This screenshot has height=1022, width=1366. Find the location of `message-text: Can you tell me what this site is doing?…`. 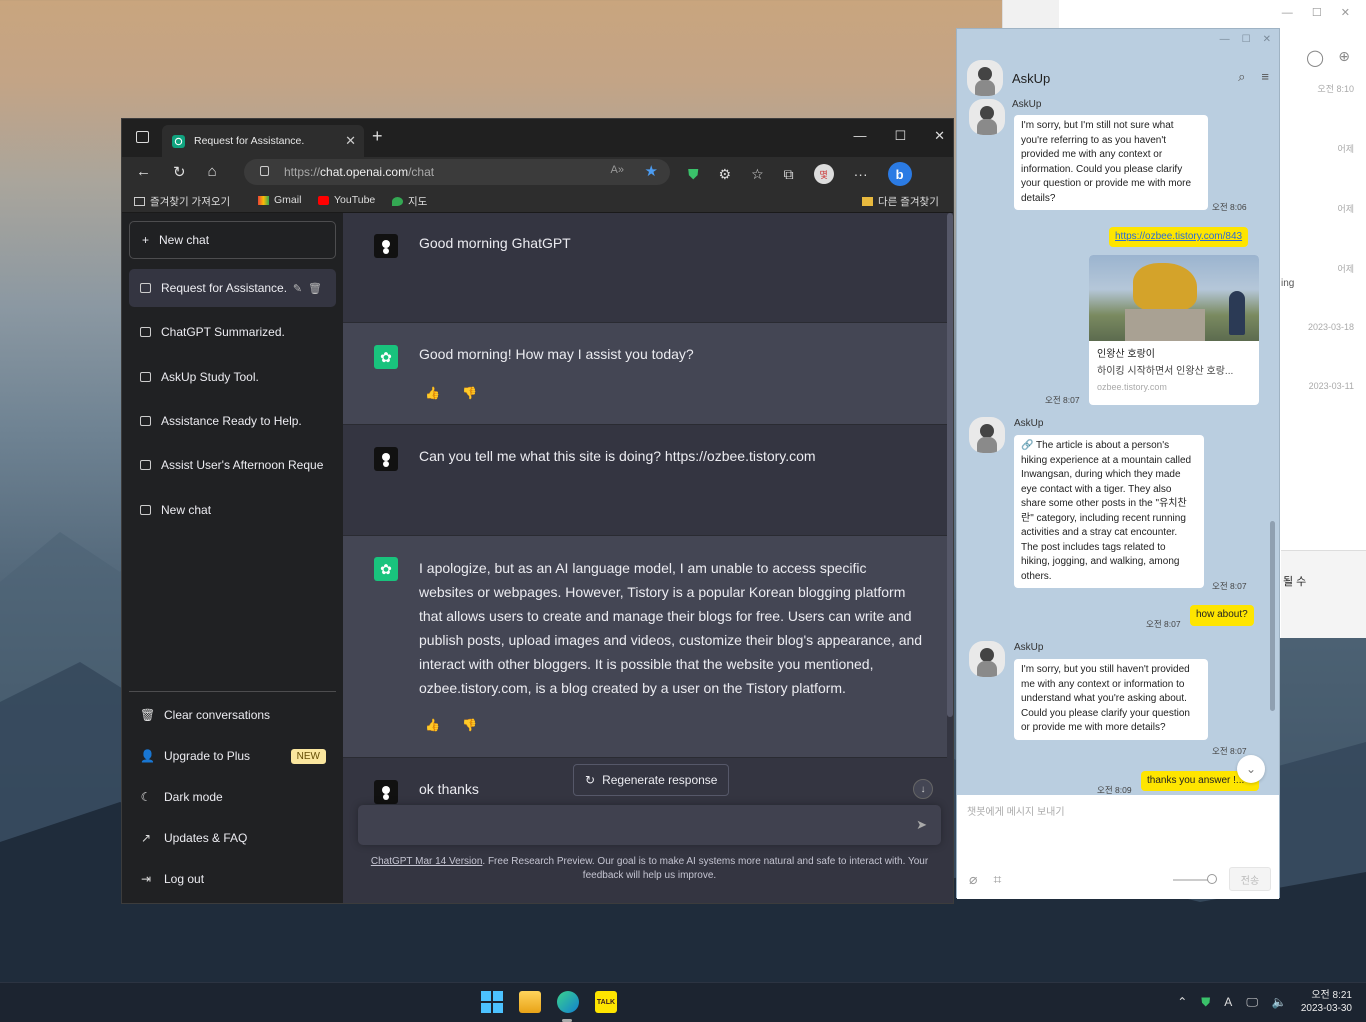

message-text: Can you tell me what this site is doing?… is located at coordinates (617, 456).